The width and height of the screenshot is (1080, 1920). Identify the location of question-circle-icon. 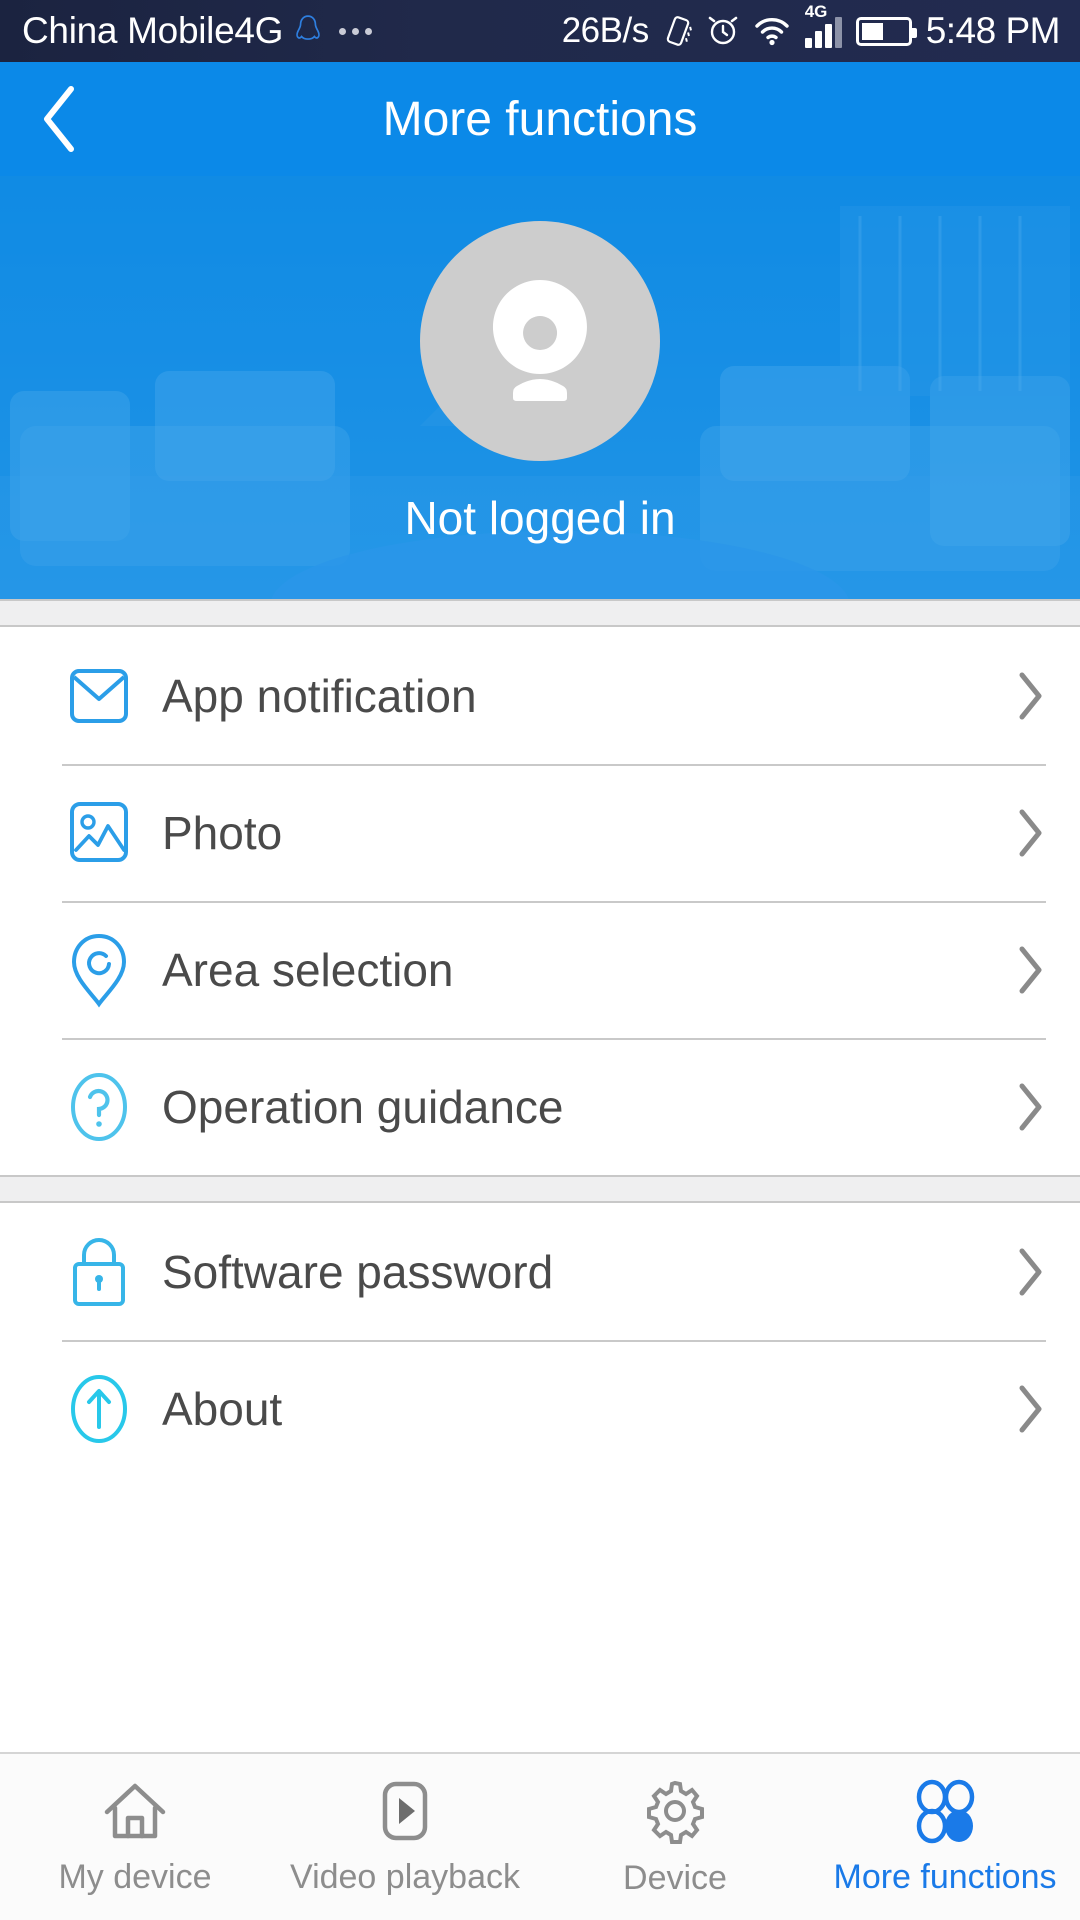
(99, 1107).